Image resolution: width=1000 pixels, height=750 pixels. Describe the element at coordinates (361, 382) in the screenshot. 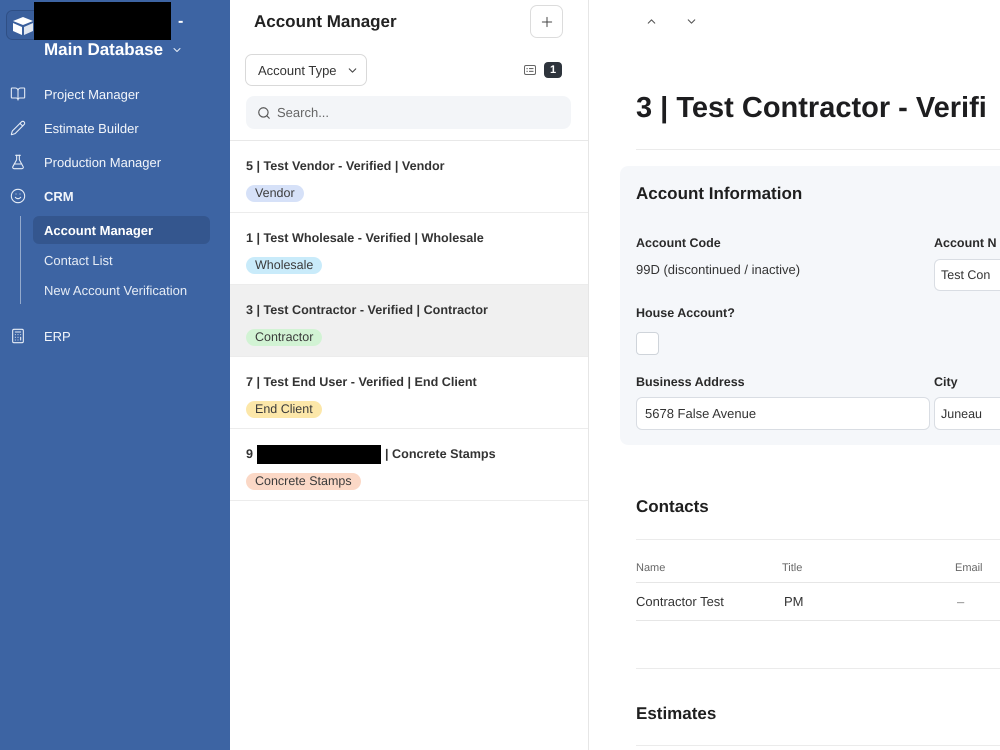

I see `account-title: 7 | Test End User - Verified | End Client` at that location.